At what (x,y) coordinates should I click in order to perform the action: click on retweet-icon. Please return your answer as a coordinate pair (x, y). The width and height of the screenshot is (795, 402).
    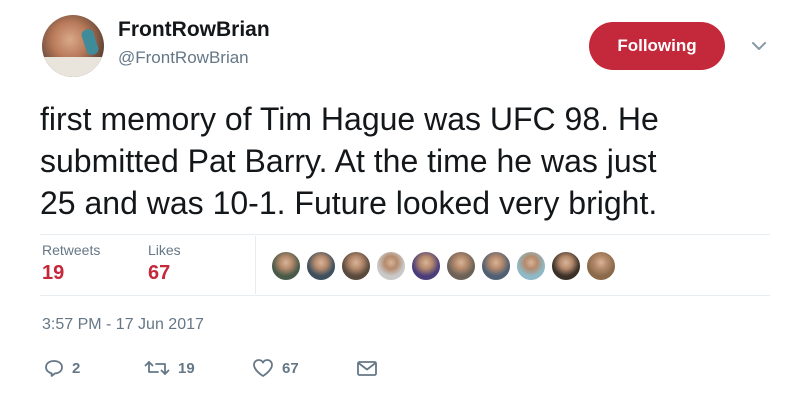
    Looking at the image, I should click on (157, 368).